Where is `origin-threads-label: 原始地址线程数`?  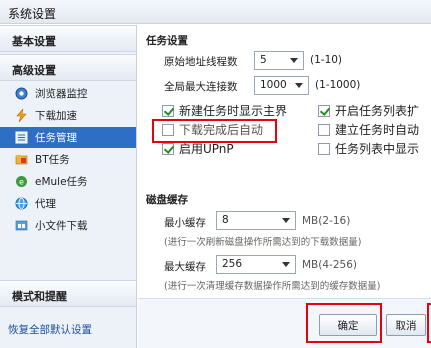
origin-threads-label: 原始地址线程数 is located at coordinates (201, 62).